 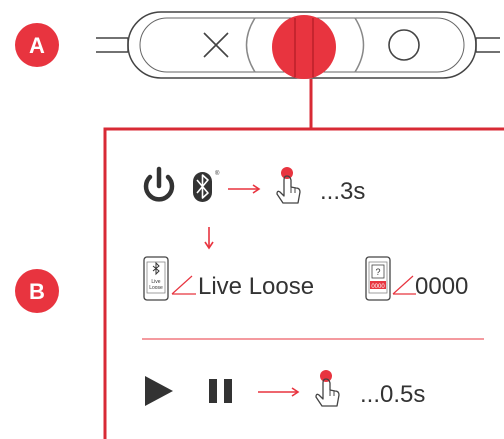 What do you see at coordinates (220, 391) in the screenshot?
I see `pause-icon` at bounding box center [220, 391].